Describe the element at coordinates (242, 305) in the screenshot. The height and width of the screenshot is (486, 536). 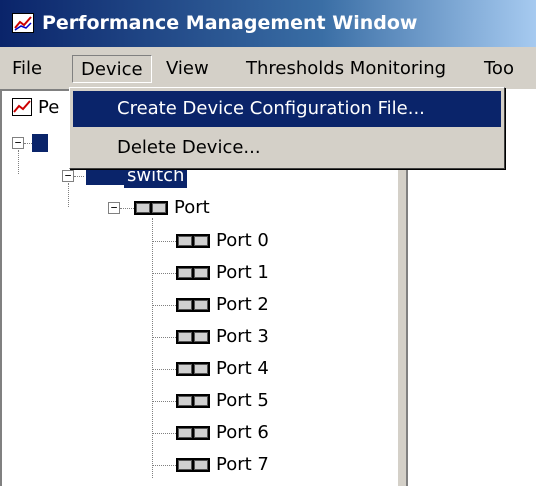
I see `tree-node-port: Port 2` at that location.